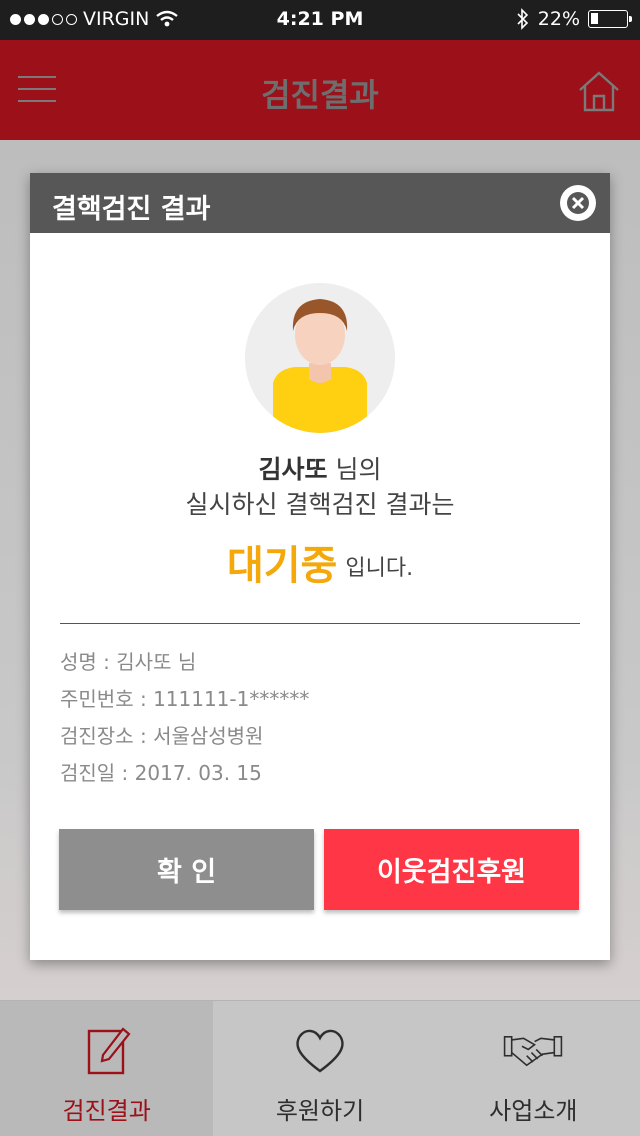  I want to click on status-suffix: 입니다., so click(379, 568).